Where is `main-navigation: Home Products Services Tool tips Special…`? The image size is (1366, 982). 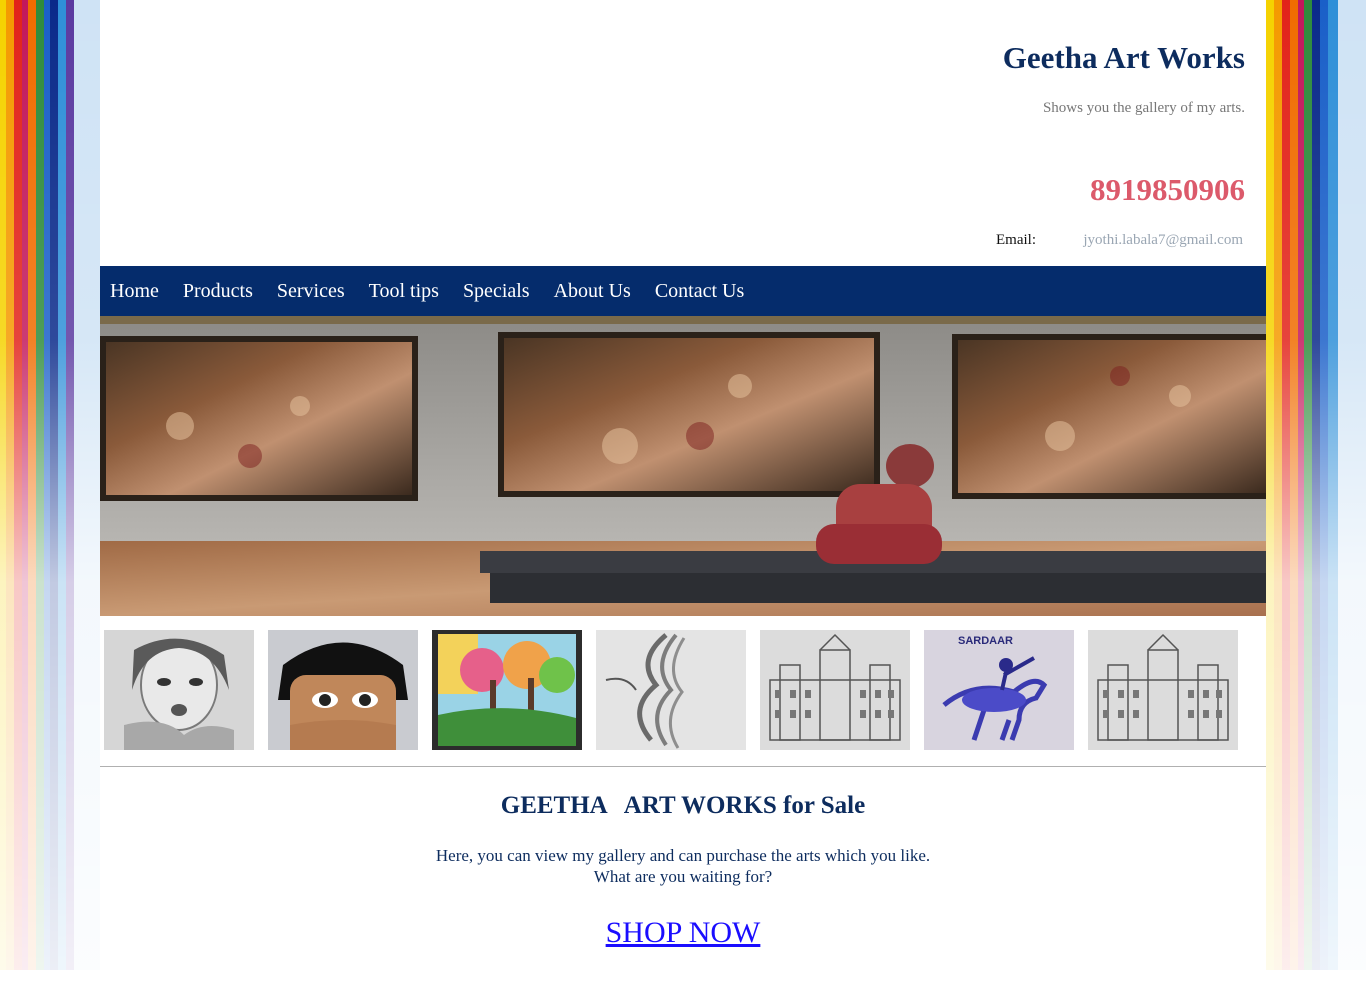
main-navigation: Home Products Services Tool tips Special… is located at coordinates (683, 291).